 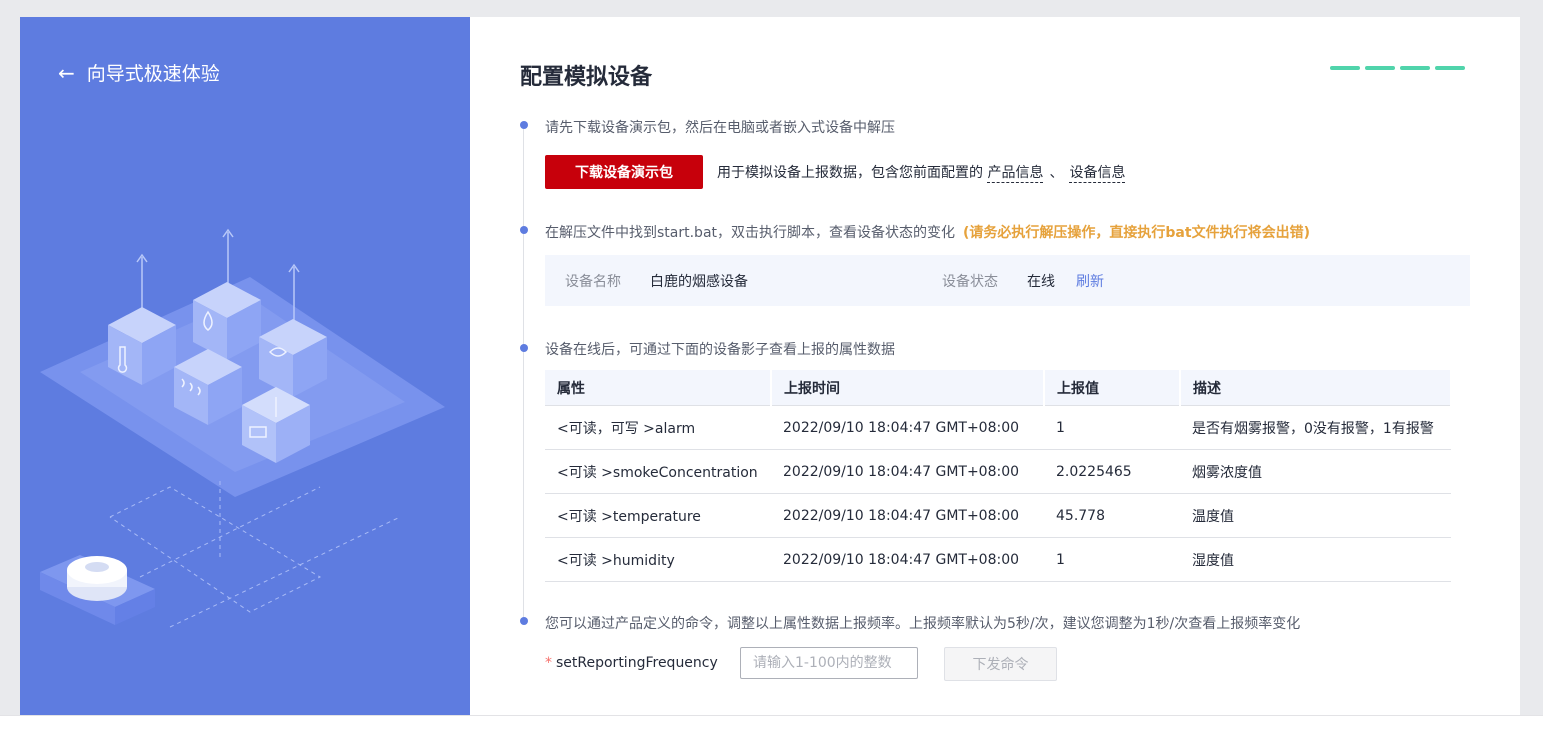 I want to click on download-description: 用于模拟设备上报数据，包含您前面配置的 产品信息、设备信息, so click(x=921, y=172).